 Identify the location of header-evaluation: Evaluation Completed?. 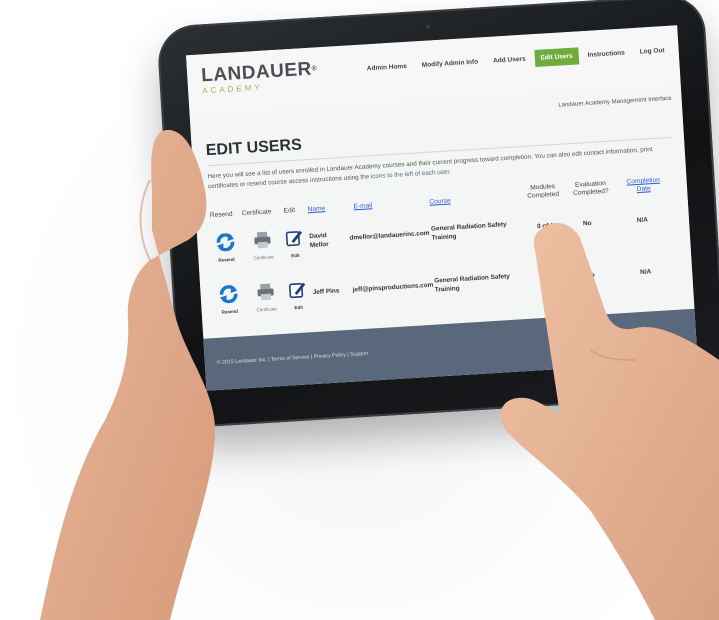
(590, 189).